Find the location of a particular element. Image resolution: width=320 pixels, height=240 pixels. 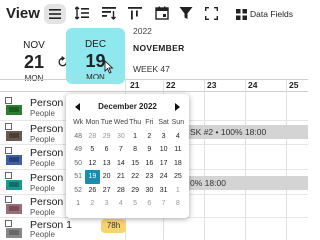

current-date-card: DEC 19 MON is located at coordinates (95, 56).